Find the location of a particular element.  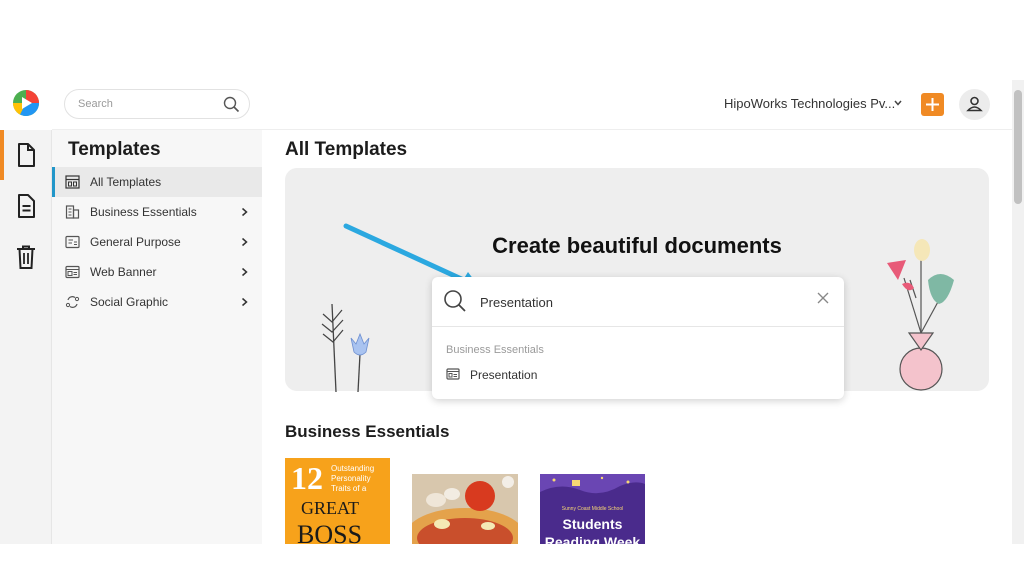

thumb-number: 12 is located at coordinates (307, 478).